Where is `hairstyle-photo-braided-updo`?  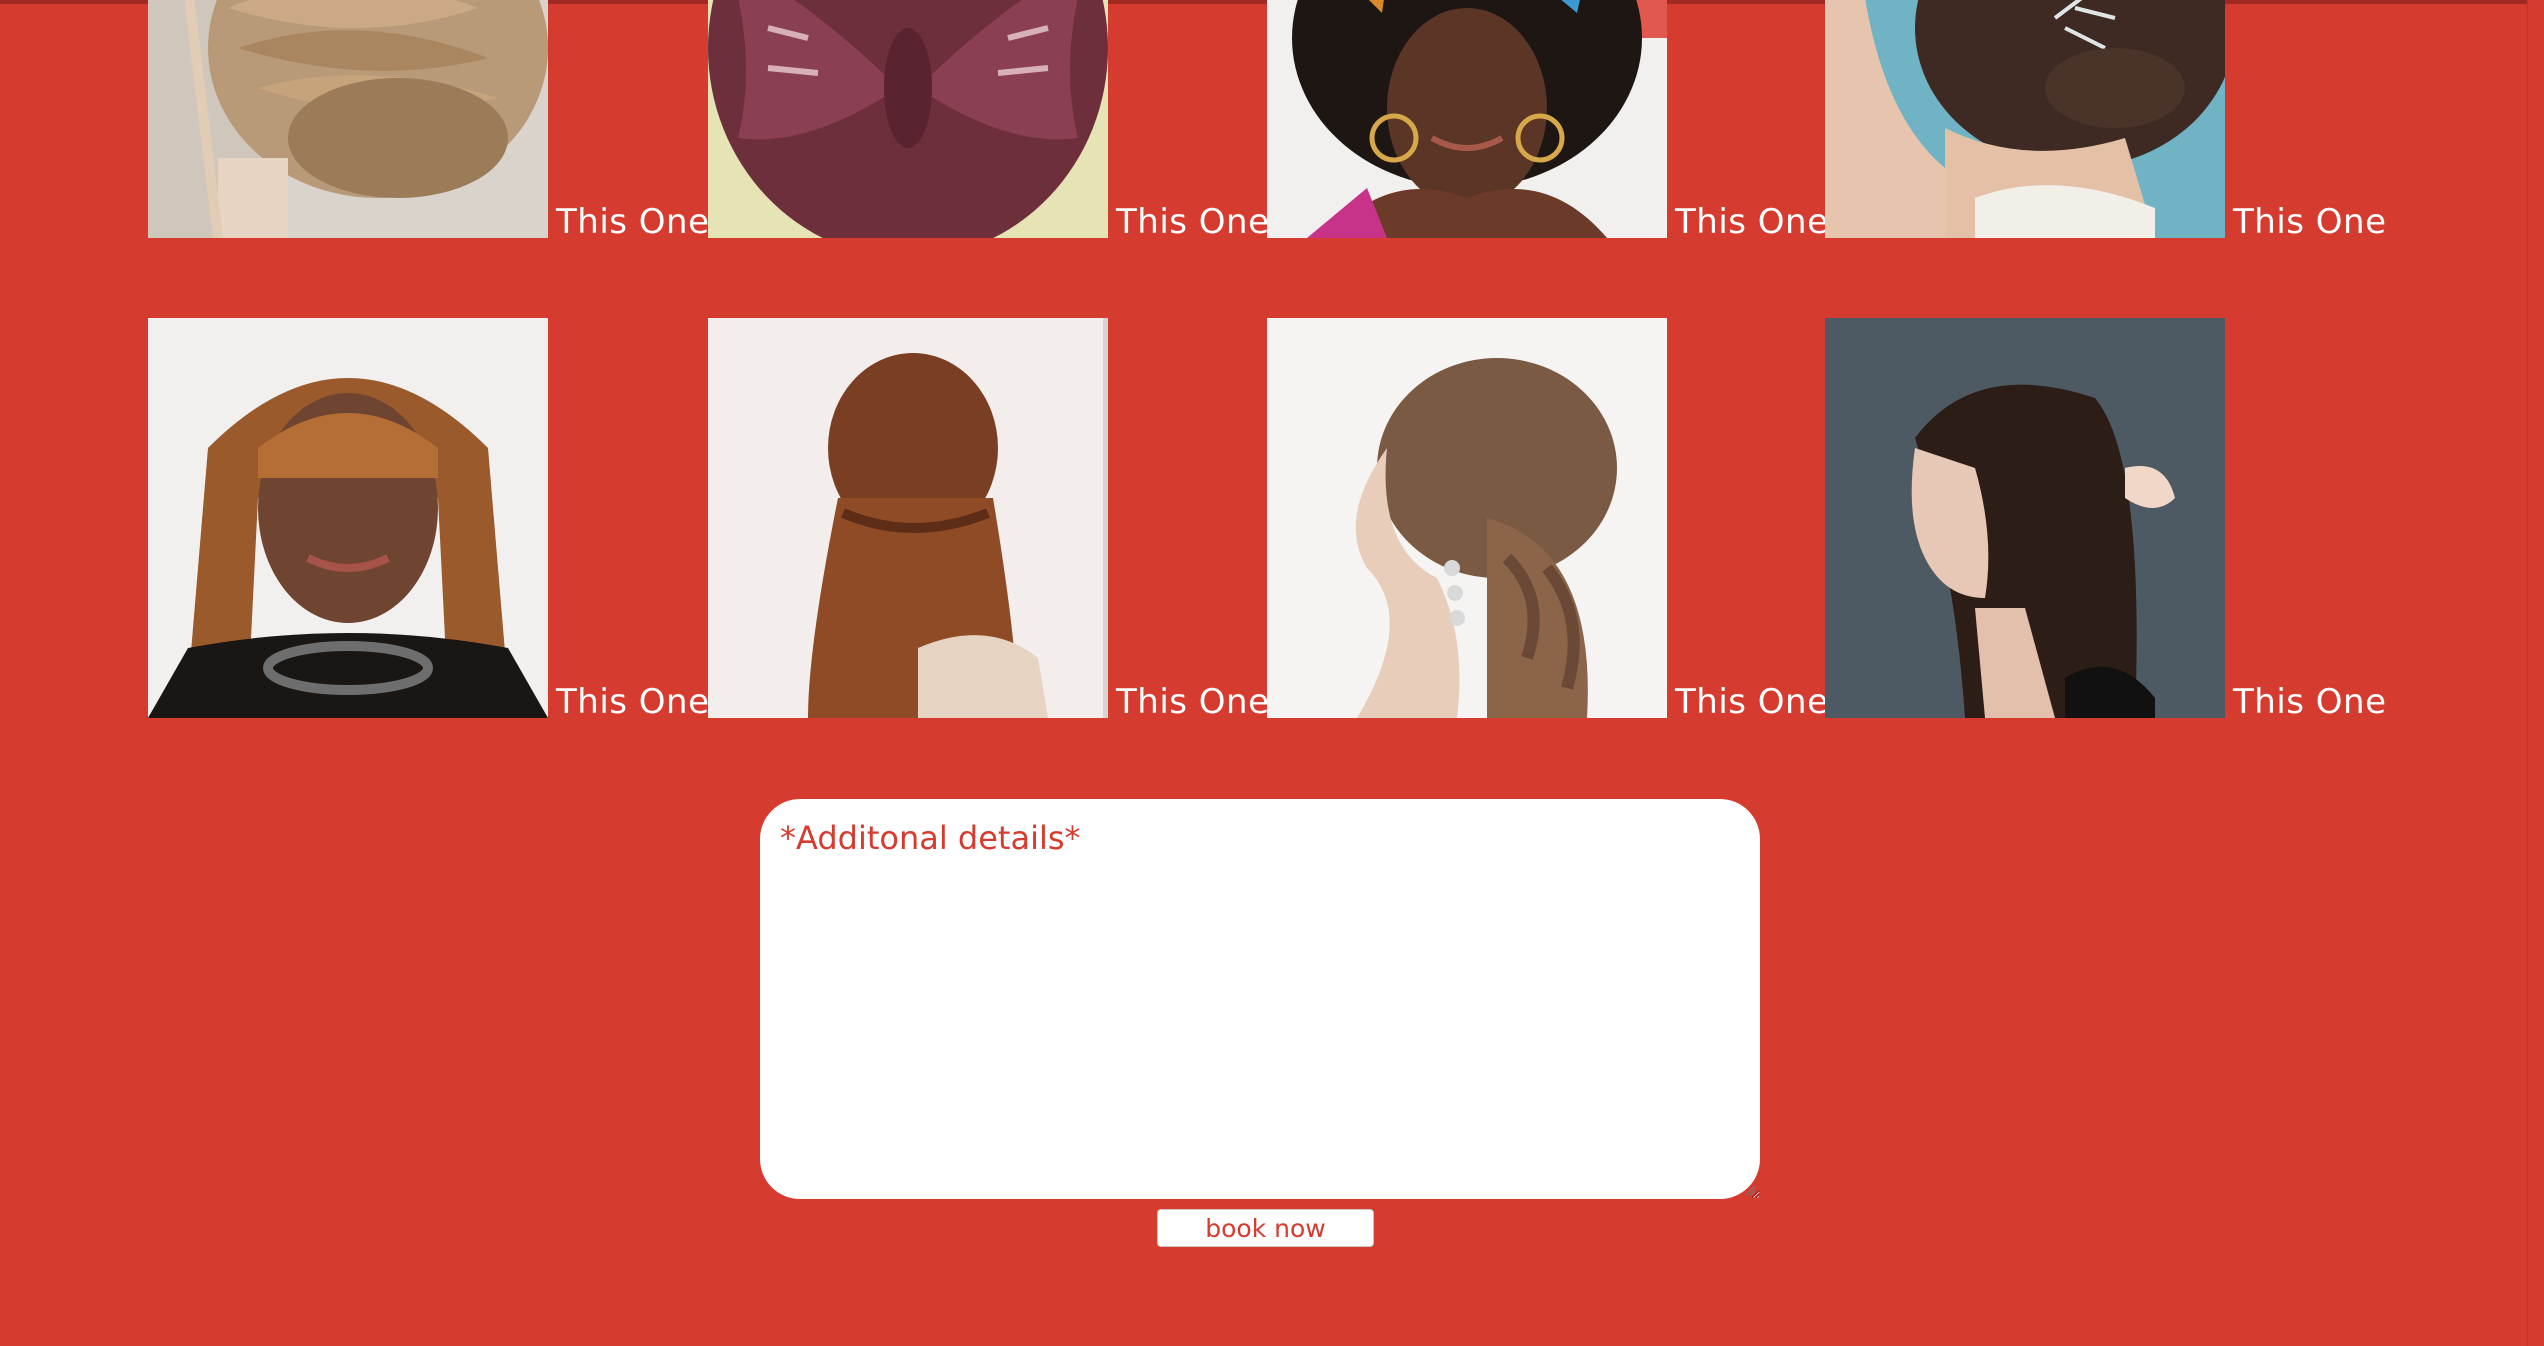 hairstyle-photo-braided-updo is located at coordinates (348, 119).